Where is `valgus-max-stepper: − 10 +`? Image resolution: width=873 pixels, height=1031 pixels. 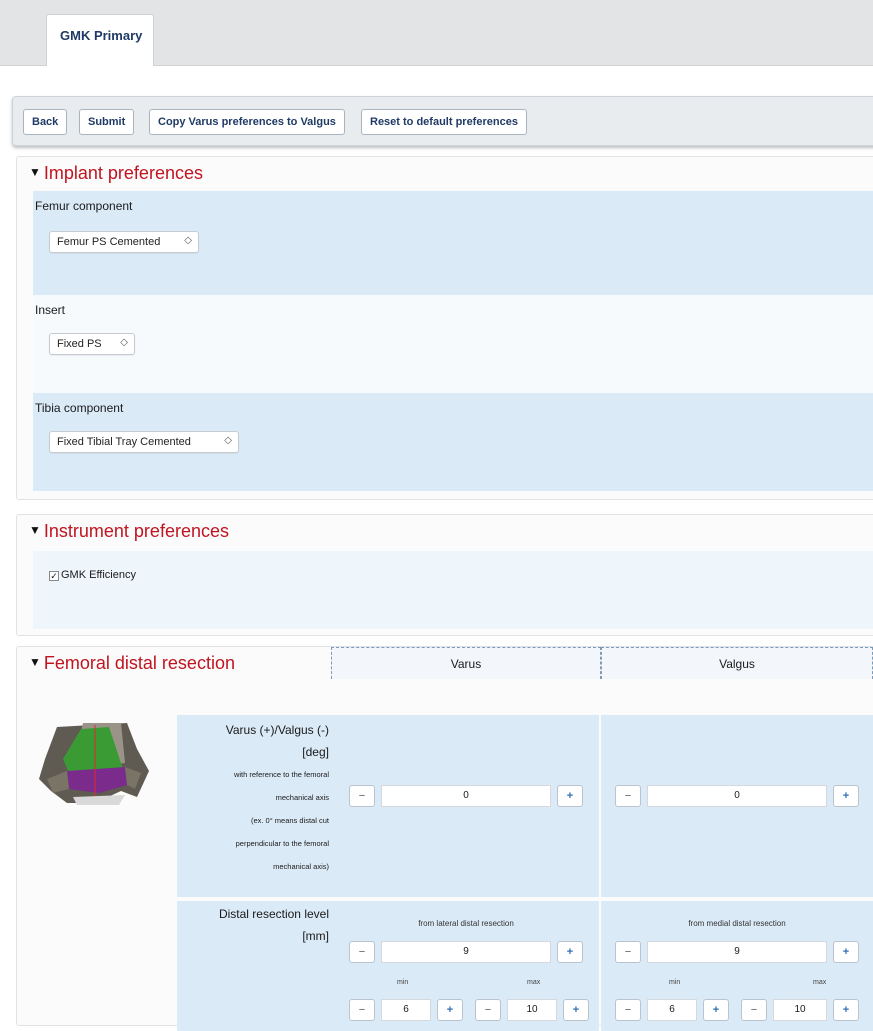 valgus-max-stepper: − 10 + is located at coordinates (800, 1010).